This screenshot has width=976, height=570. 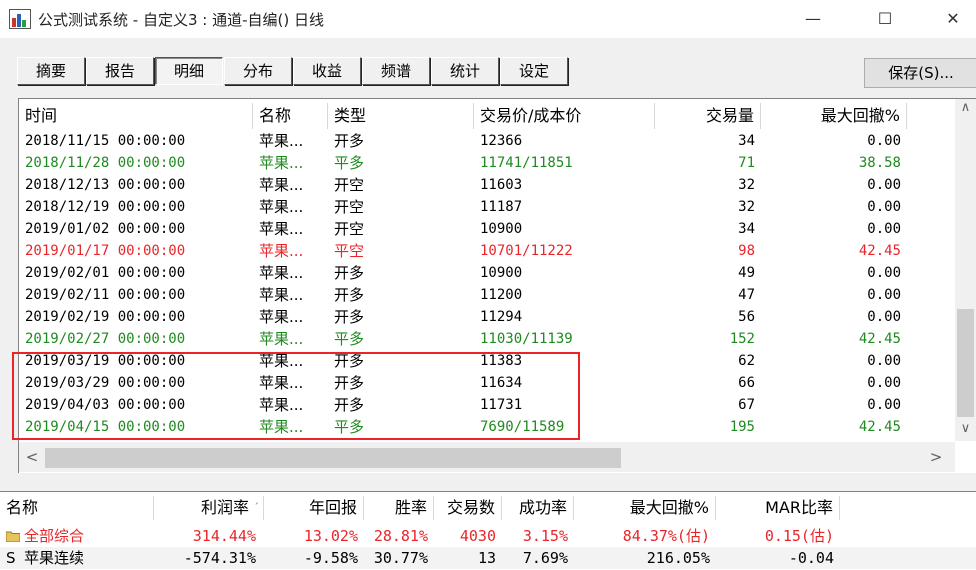 I want to click on table-row: 2019/02/11 00:00:00 苹果... 开多 11200 47 0.00, so click(x=484, y=295).